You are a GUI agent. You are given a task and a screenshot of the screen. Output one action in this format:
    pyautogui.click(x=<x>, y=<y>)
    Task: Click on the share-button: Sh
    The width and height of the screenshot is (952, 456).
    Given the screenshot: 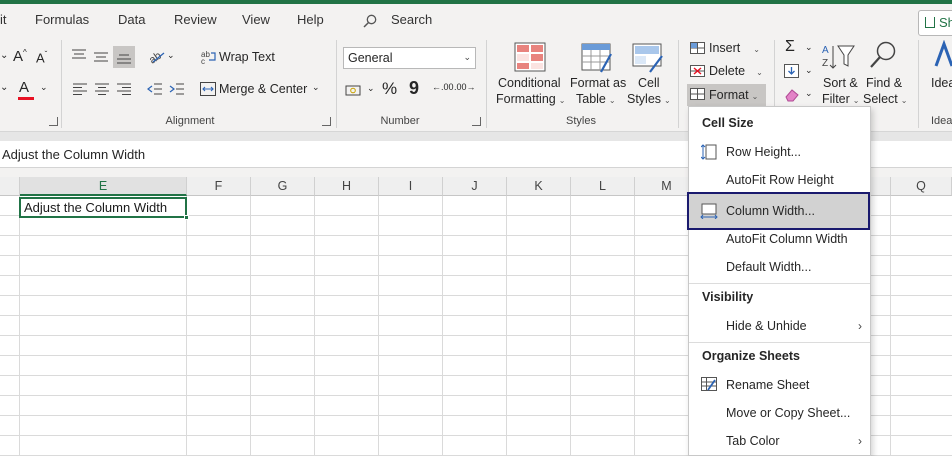 What is the action you would take?
    pyautogui.click(x=935, y=23)
    